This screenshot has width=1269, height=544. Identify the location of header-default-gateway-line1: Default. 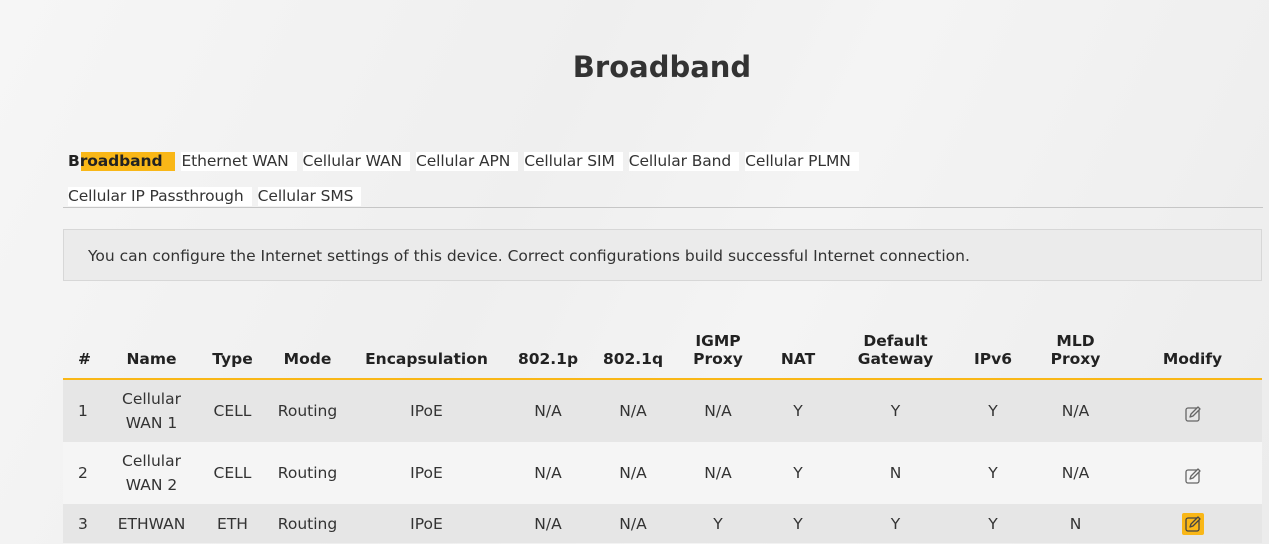
(895, 341).